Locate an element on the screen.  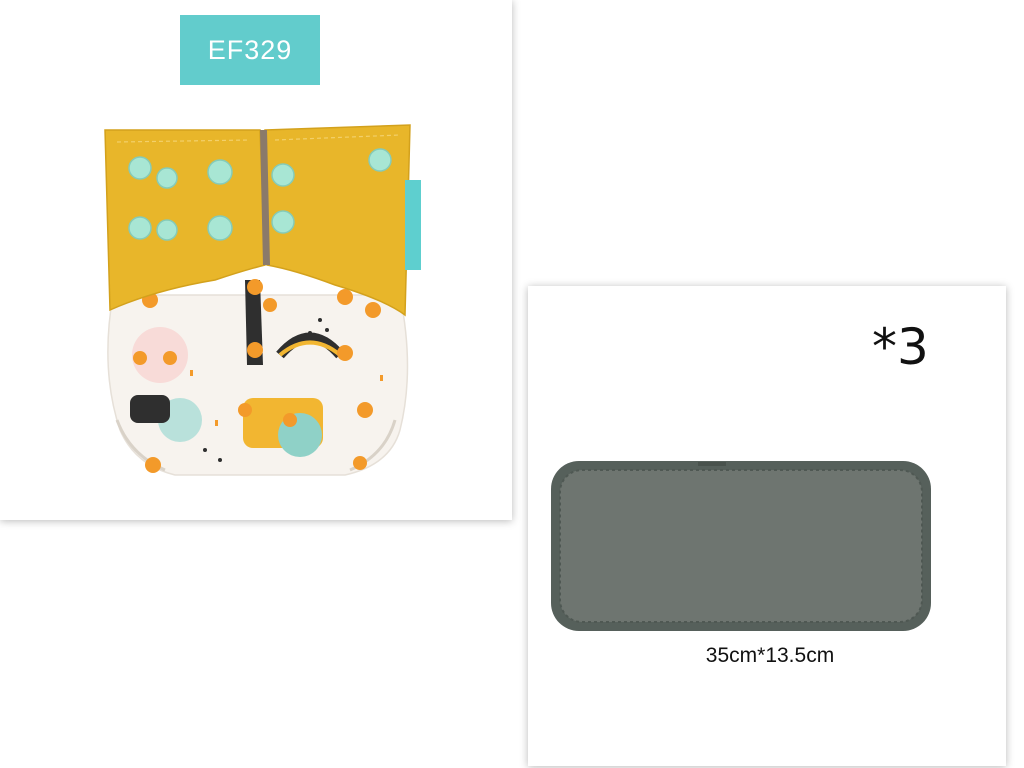
insert-quantity-label: *3 is located at coordinates (900, 347).